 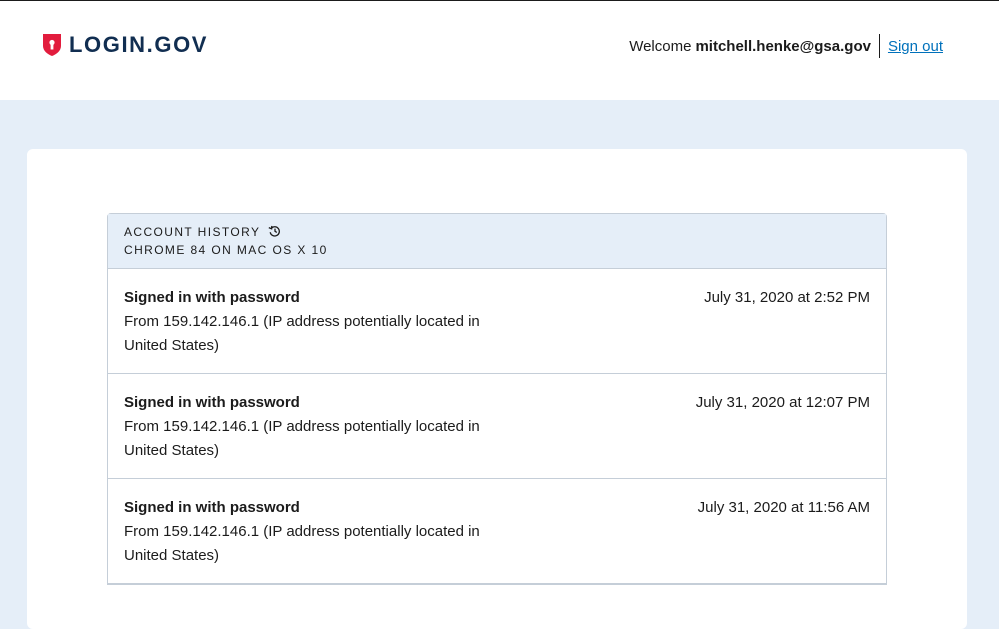 I want to click on nav-divider, so click(x=879, y=46).